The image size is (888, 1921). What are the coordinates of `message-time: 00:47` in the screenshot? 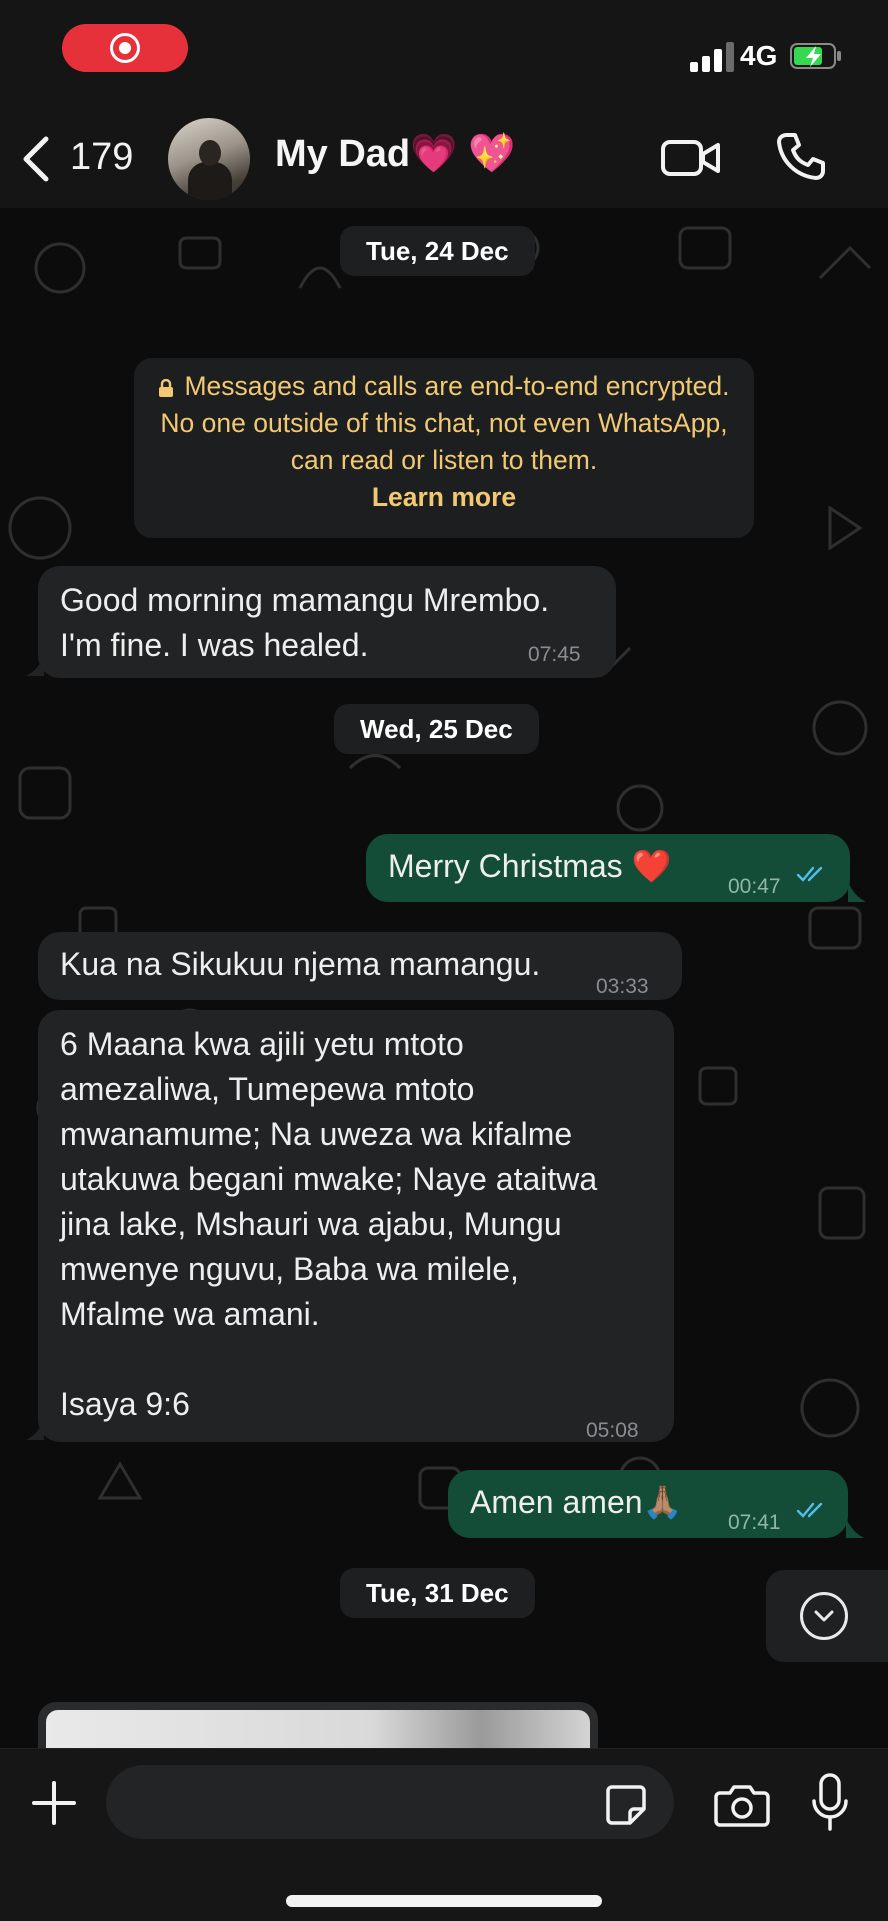 It's located at (754, 886).